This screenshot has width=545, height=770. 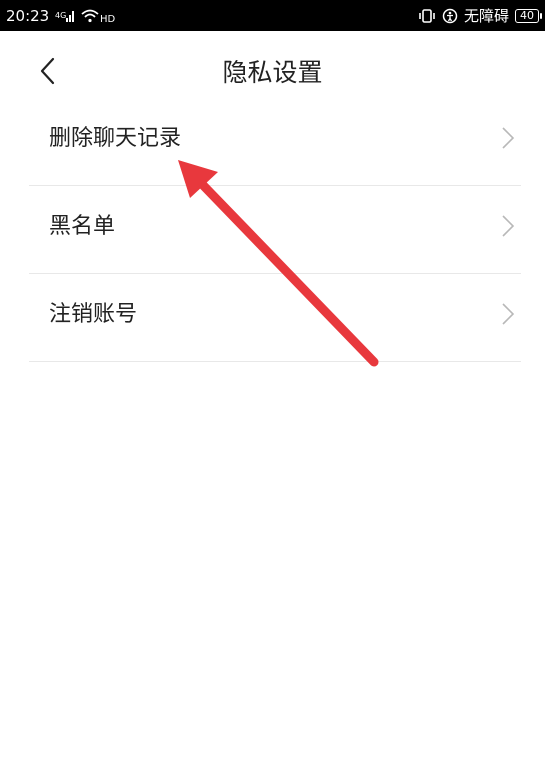 I want to click on list-item-label: 黑名单, so click(x=82, y=226).